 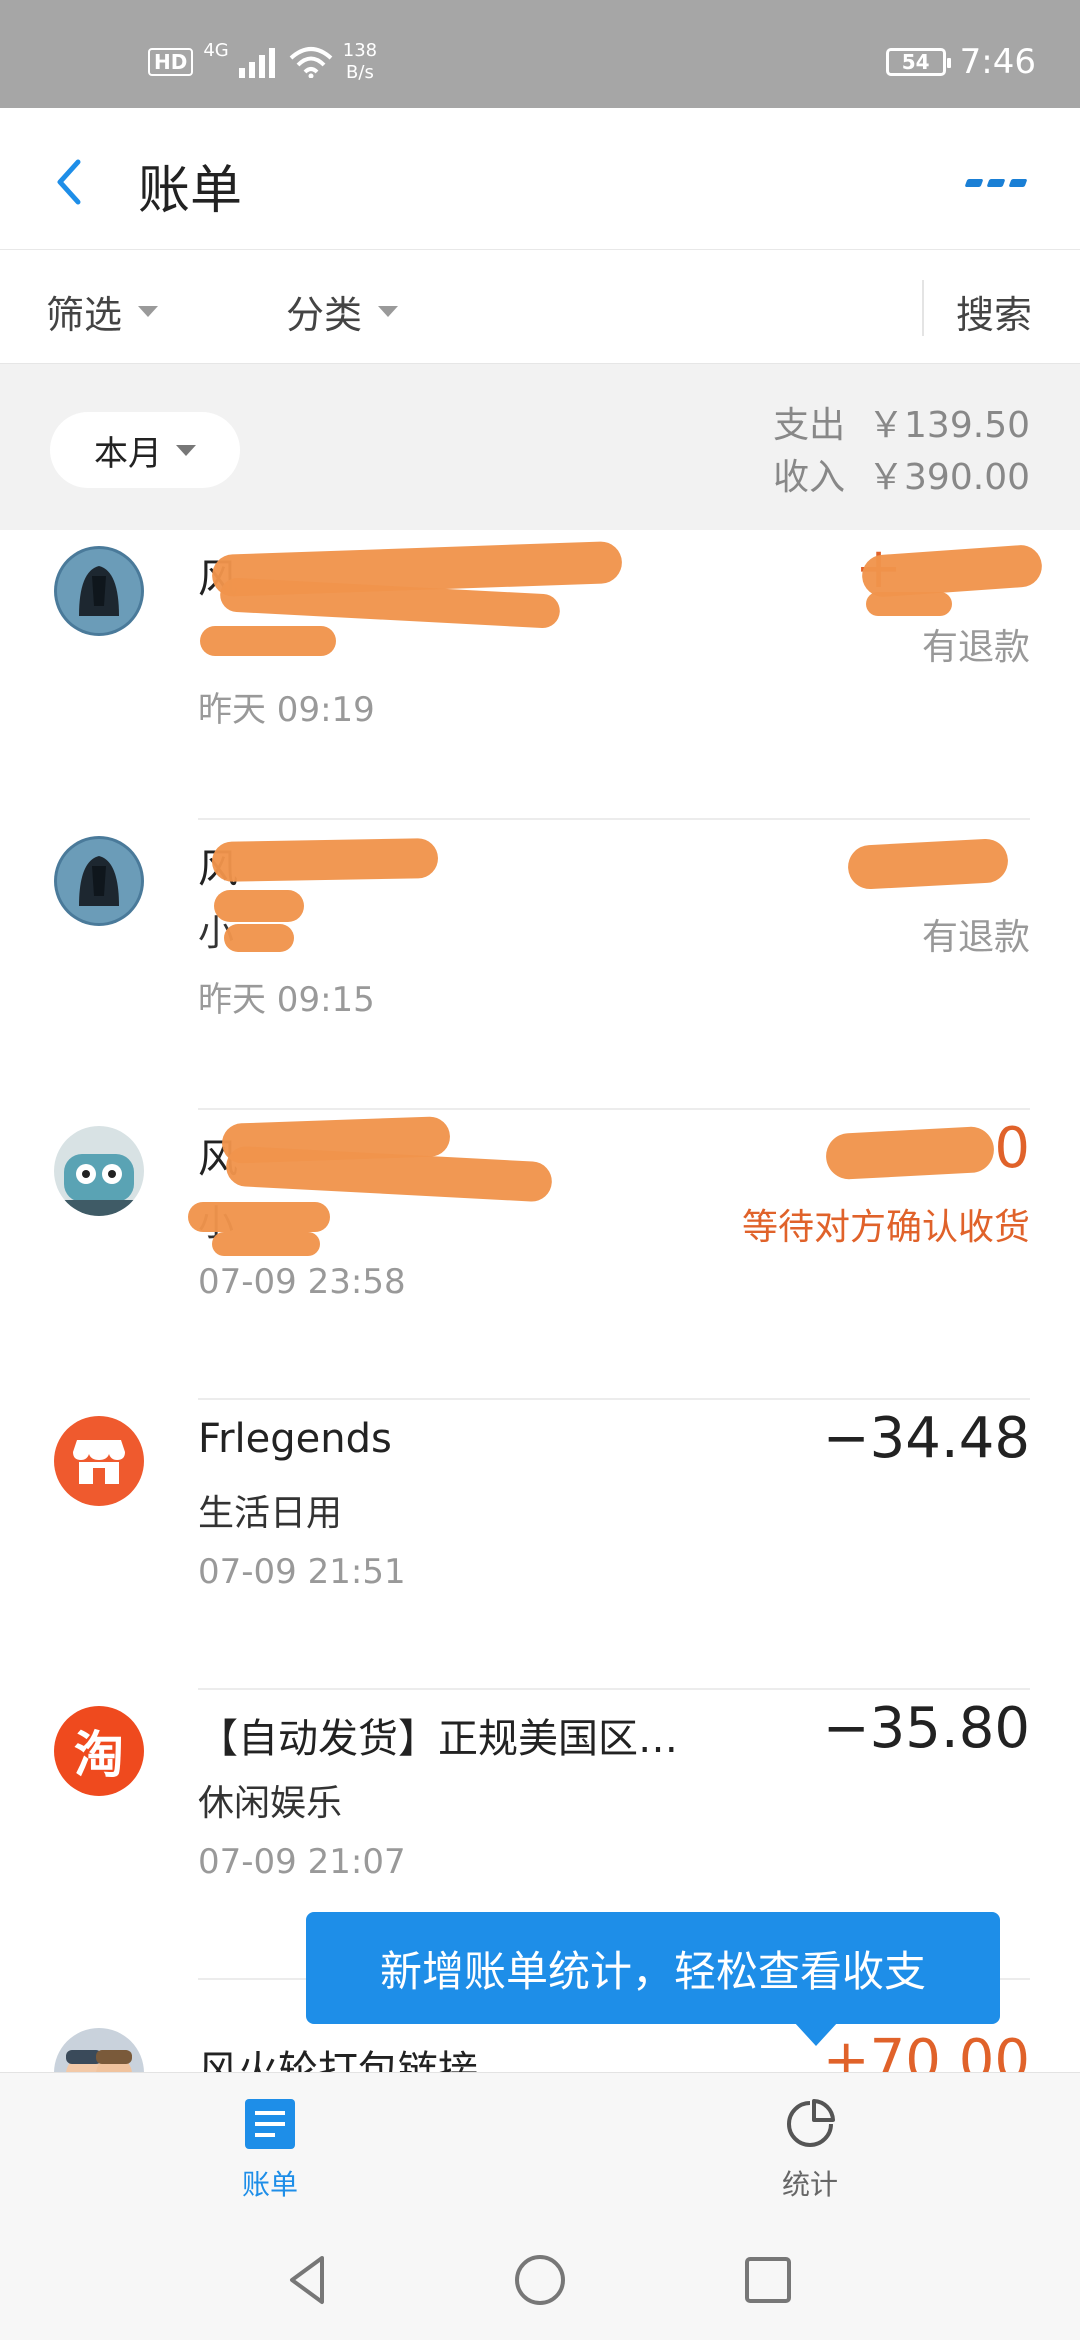 I want to click on transaction-row: 风 昨天 09:19 + 有退款, so click(x=540, y=675).